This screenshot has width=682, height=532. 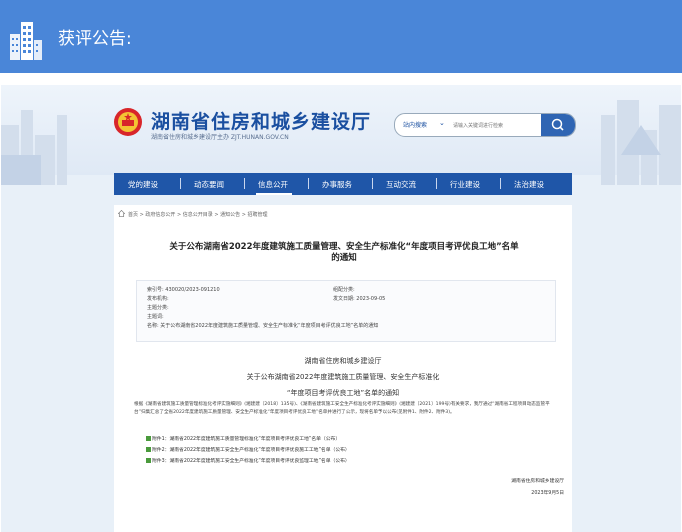 What do you see at coordinates (415, 124) in the screenshot?
I see `search-scope-select: 站内搜索` at bounding box center [415, 124].